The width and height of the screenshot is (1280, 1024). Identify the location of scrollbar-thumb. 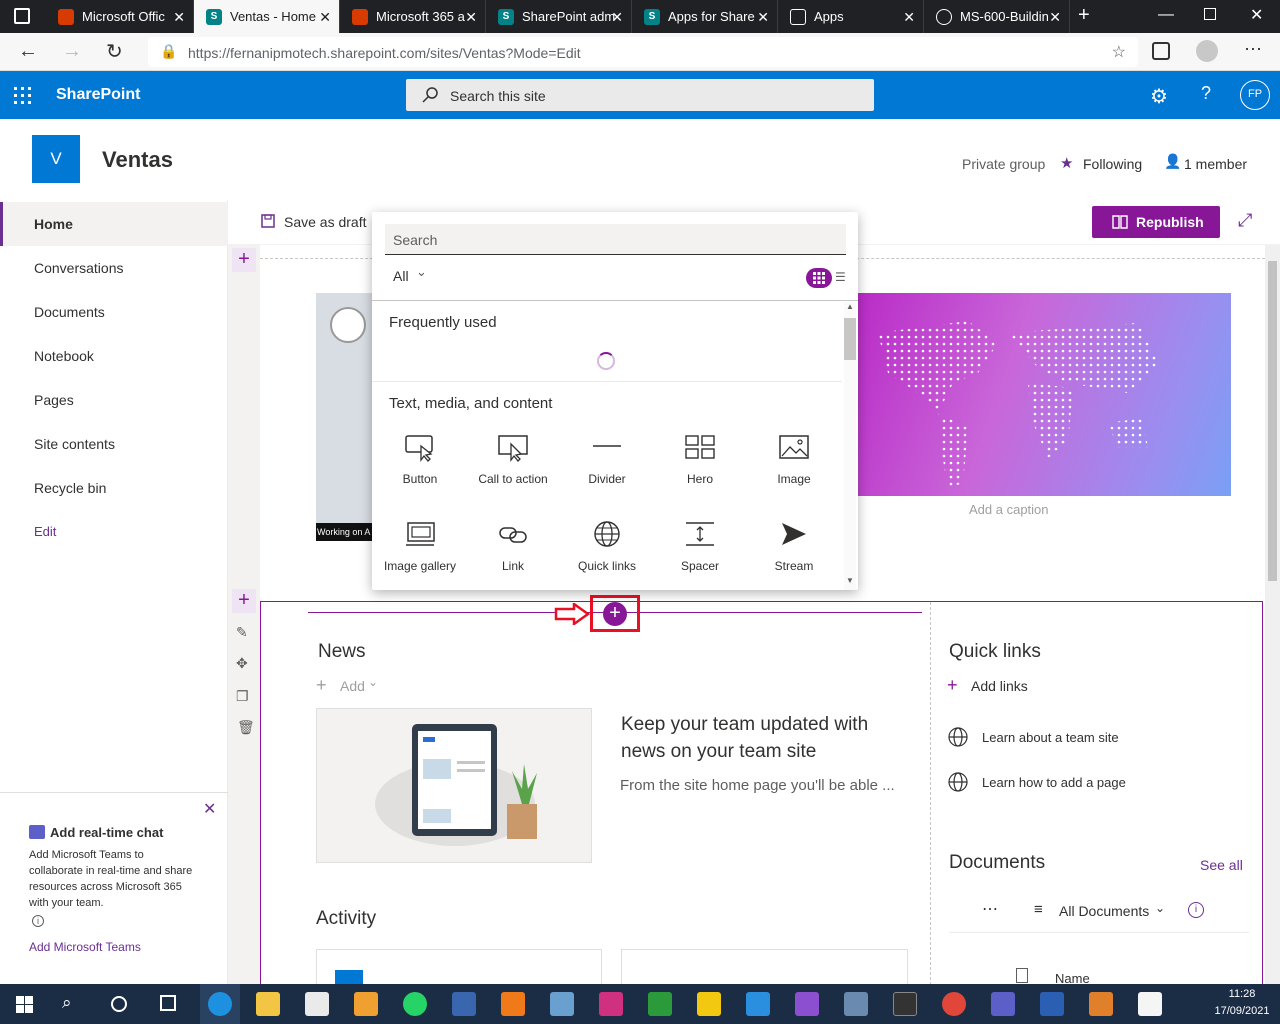
(1272, 421).